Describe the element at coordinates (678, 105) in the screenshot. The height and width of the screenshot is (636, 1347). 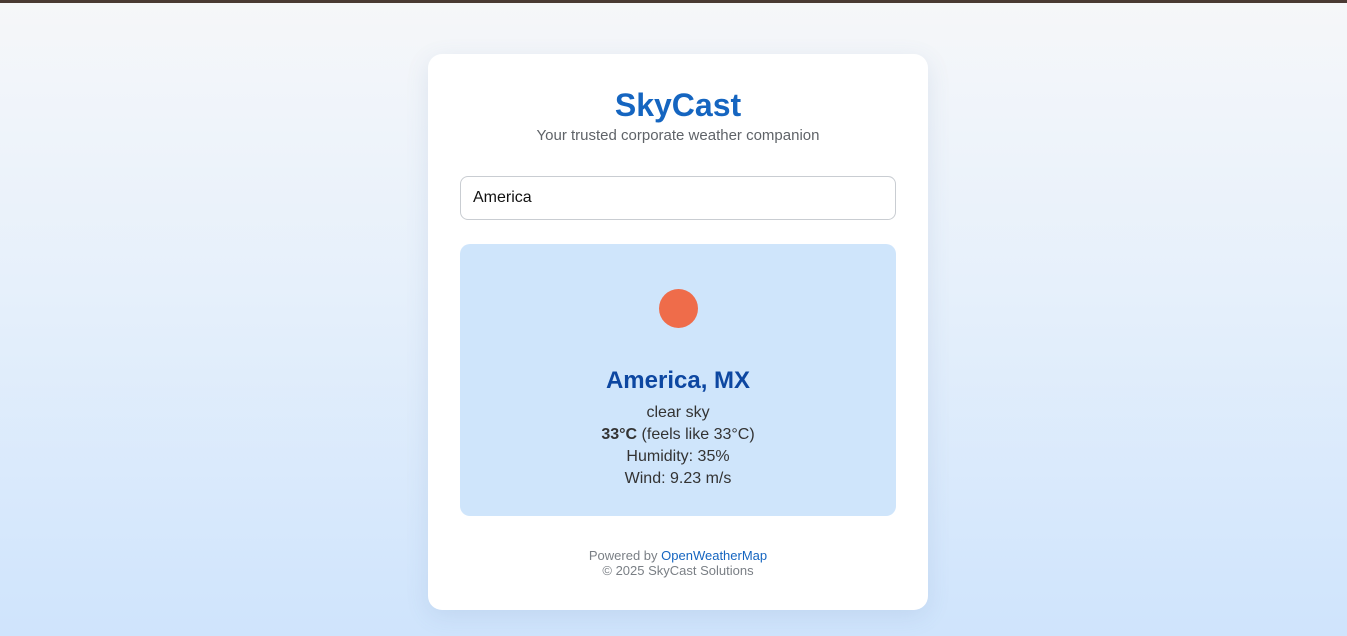
I see `app-title: SkyCast` at that location.